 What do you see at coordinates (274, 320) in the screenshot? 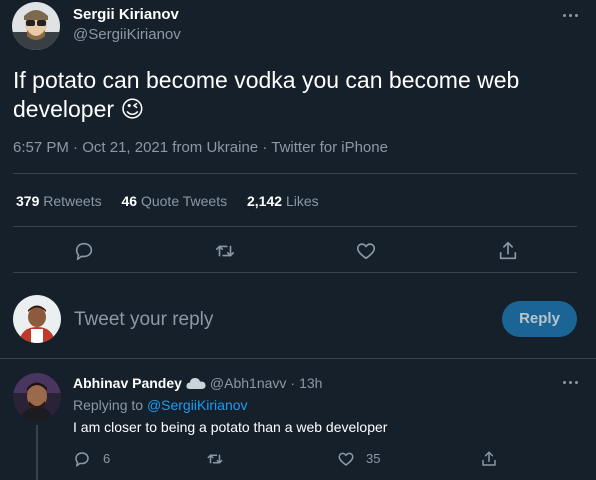
I see `reply-input: Tweet your reply` at bounding box center [274, 320].